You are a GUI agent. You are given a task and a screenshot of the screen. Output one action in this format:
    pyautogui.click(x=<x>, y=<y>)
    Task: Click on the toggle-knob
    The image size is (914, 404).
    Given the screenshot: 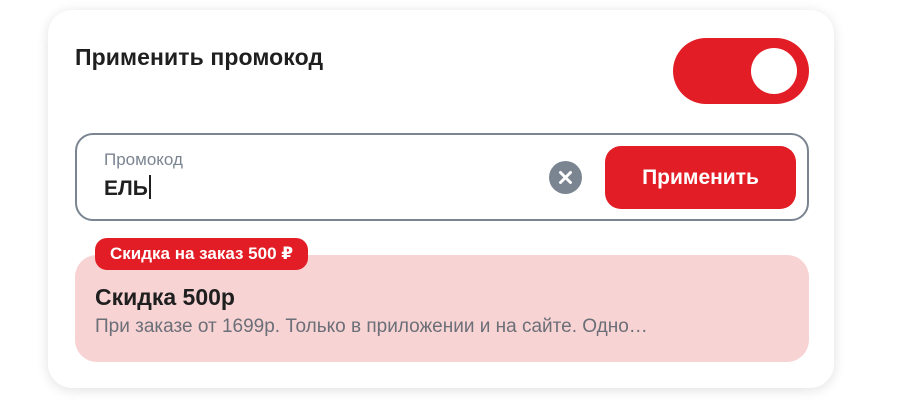 What is the action you would take?
    pyautogui.click(x=774, y=71)
    